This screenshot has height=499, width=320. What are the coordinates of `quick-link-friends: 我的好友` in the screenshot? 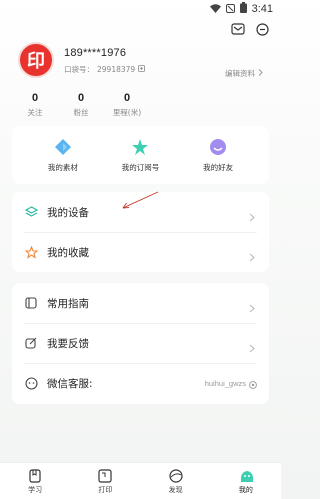 It's located at (218, 155).